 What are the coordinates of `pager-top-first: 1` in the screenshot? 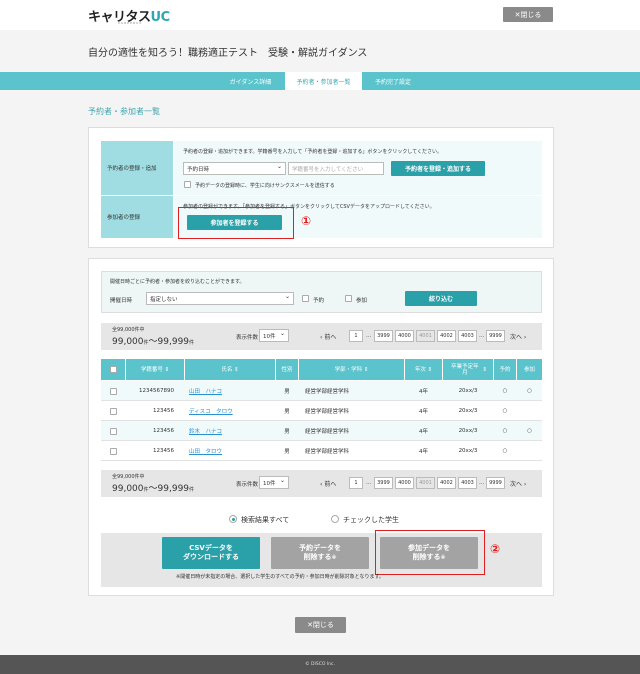 It's located at (356, 336).